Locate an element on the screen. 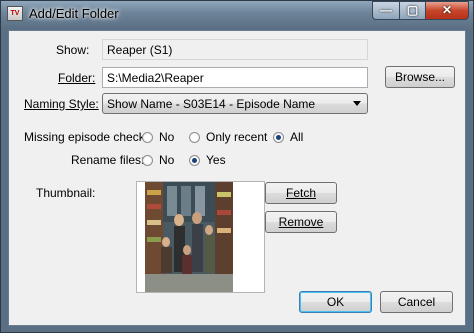 Image resolution: width=474 pixels, height=333 pixels. fetch-button: Fetch is located at coordinates (301, 193).